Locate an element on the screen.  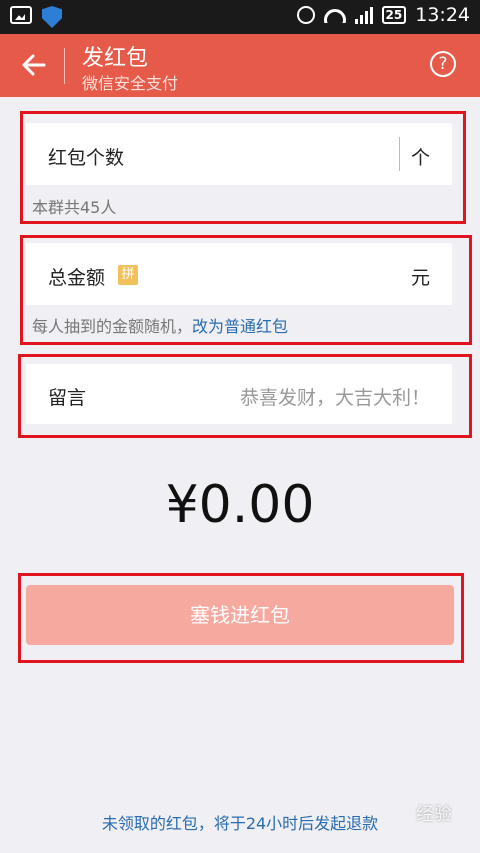
refund-note: 未领取的红包，将于24小时后发起退款 is located at coordinates (240, 823).